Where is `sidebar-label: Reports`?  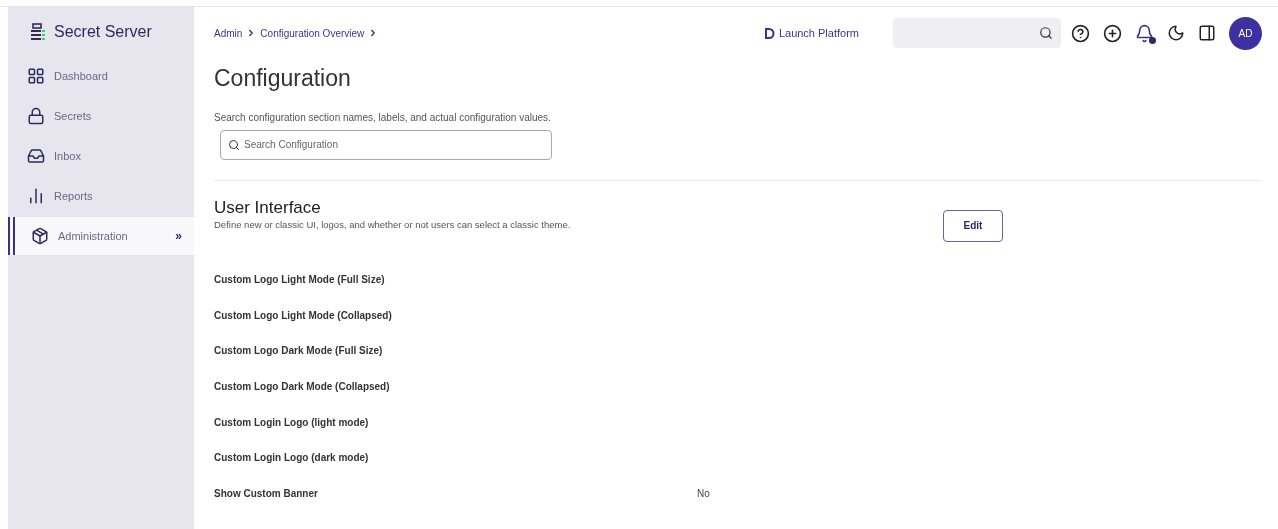
sidebar-label: Reports is located at coordinates (74, 196).